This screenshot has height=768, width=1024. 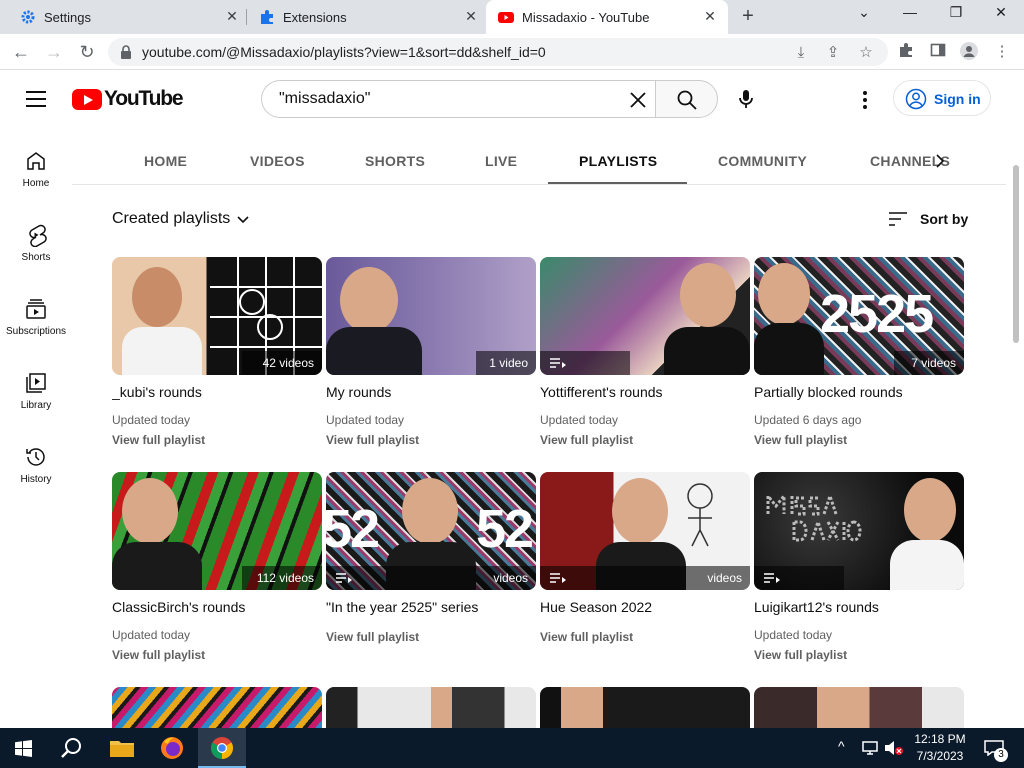 I want to click on tab-search-chevron-icon: ⌄, so click(x=864, y=15).